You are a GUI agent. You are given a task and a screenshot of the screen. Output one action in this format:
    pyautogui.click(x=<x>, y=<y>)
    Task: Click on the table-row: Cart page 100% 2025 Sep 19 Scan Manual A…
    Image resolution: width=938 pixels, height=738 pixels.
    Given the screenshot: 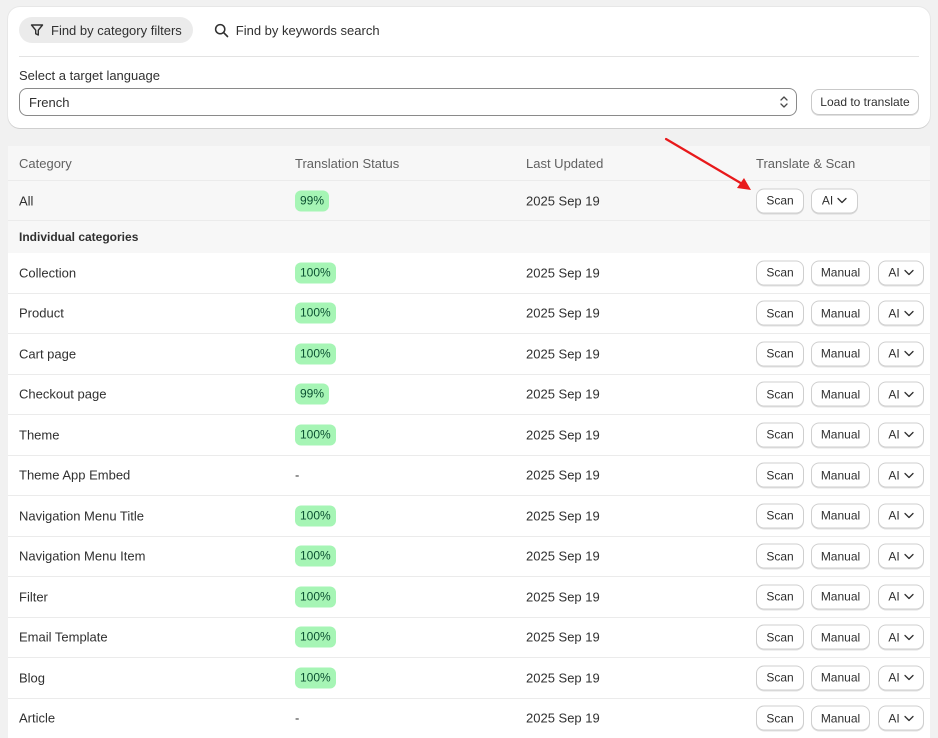 What is the action you would take?
    pyautogui.click(x=469, y=354)
    